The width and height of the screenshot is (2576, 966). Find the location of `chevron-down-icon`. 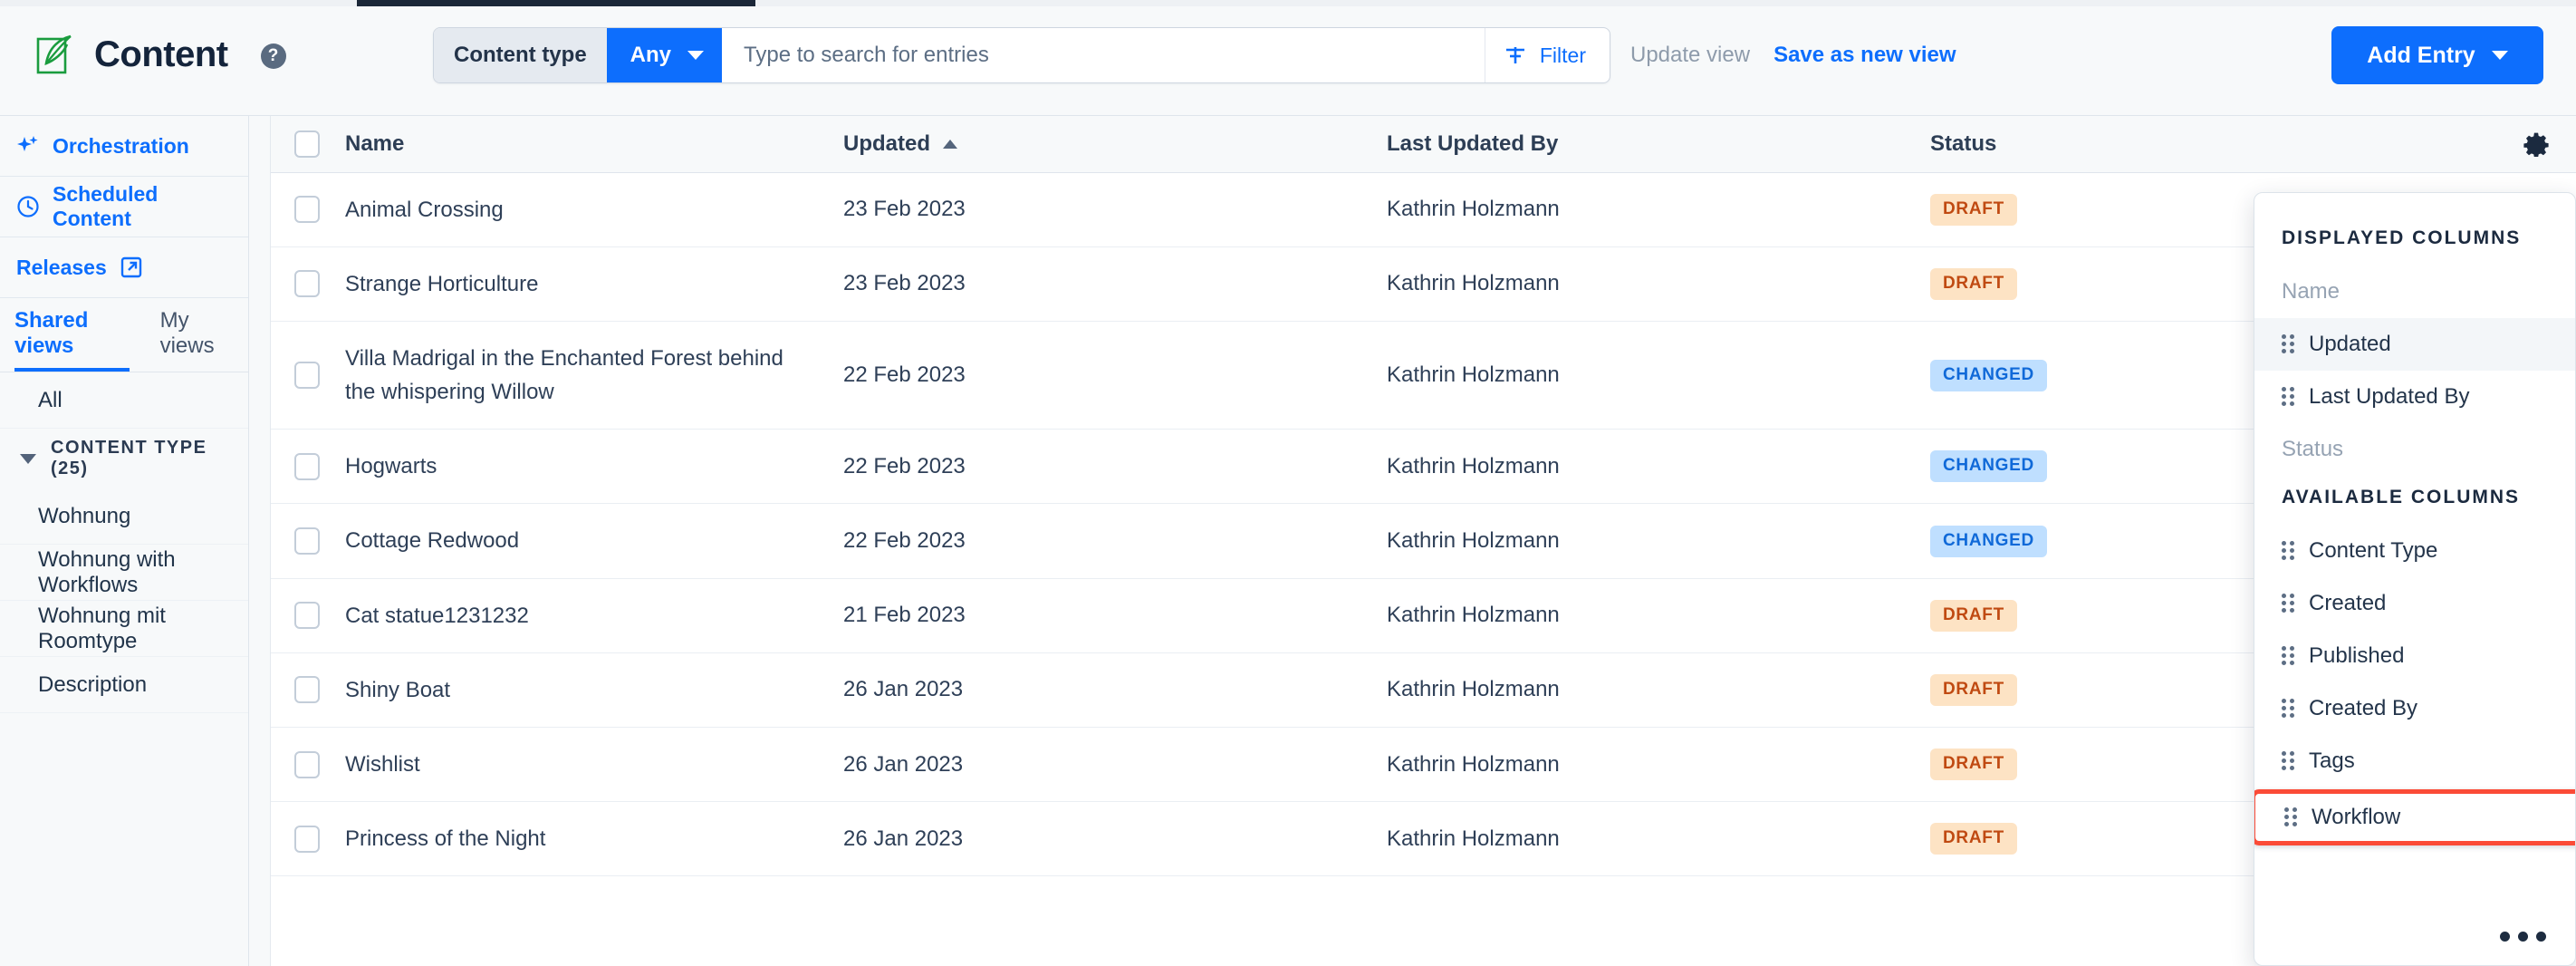

chevron-down-icon is located at coordinates (696, 55).